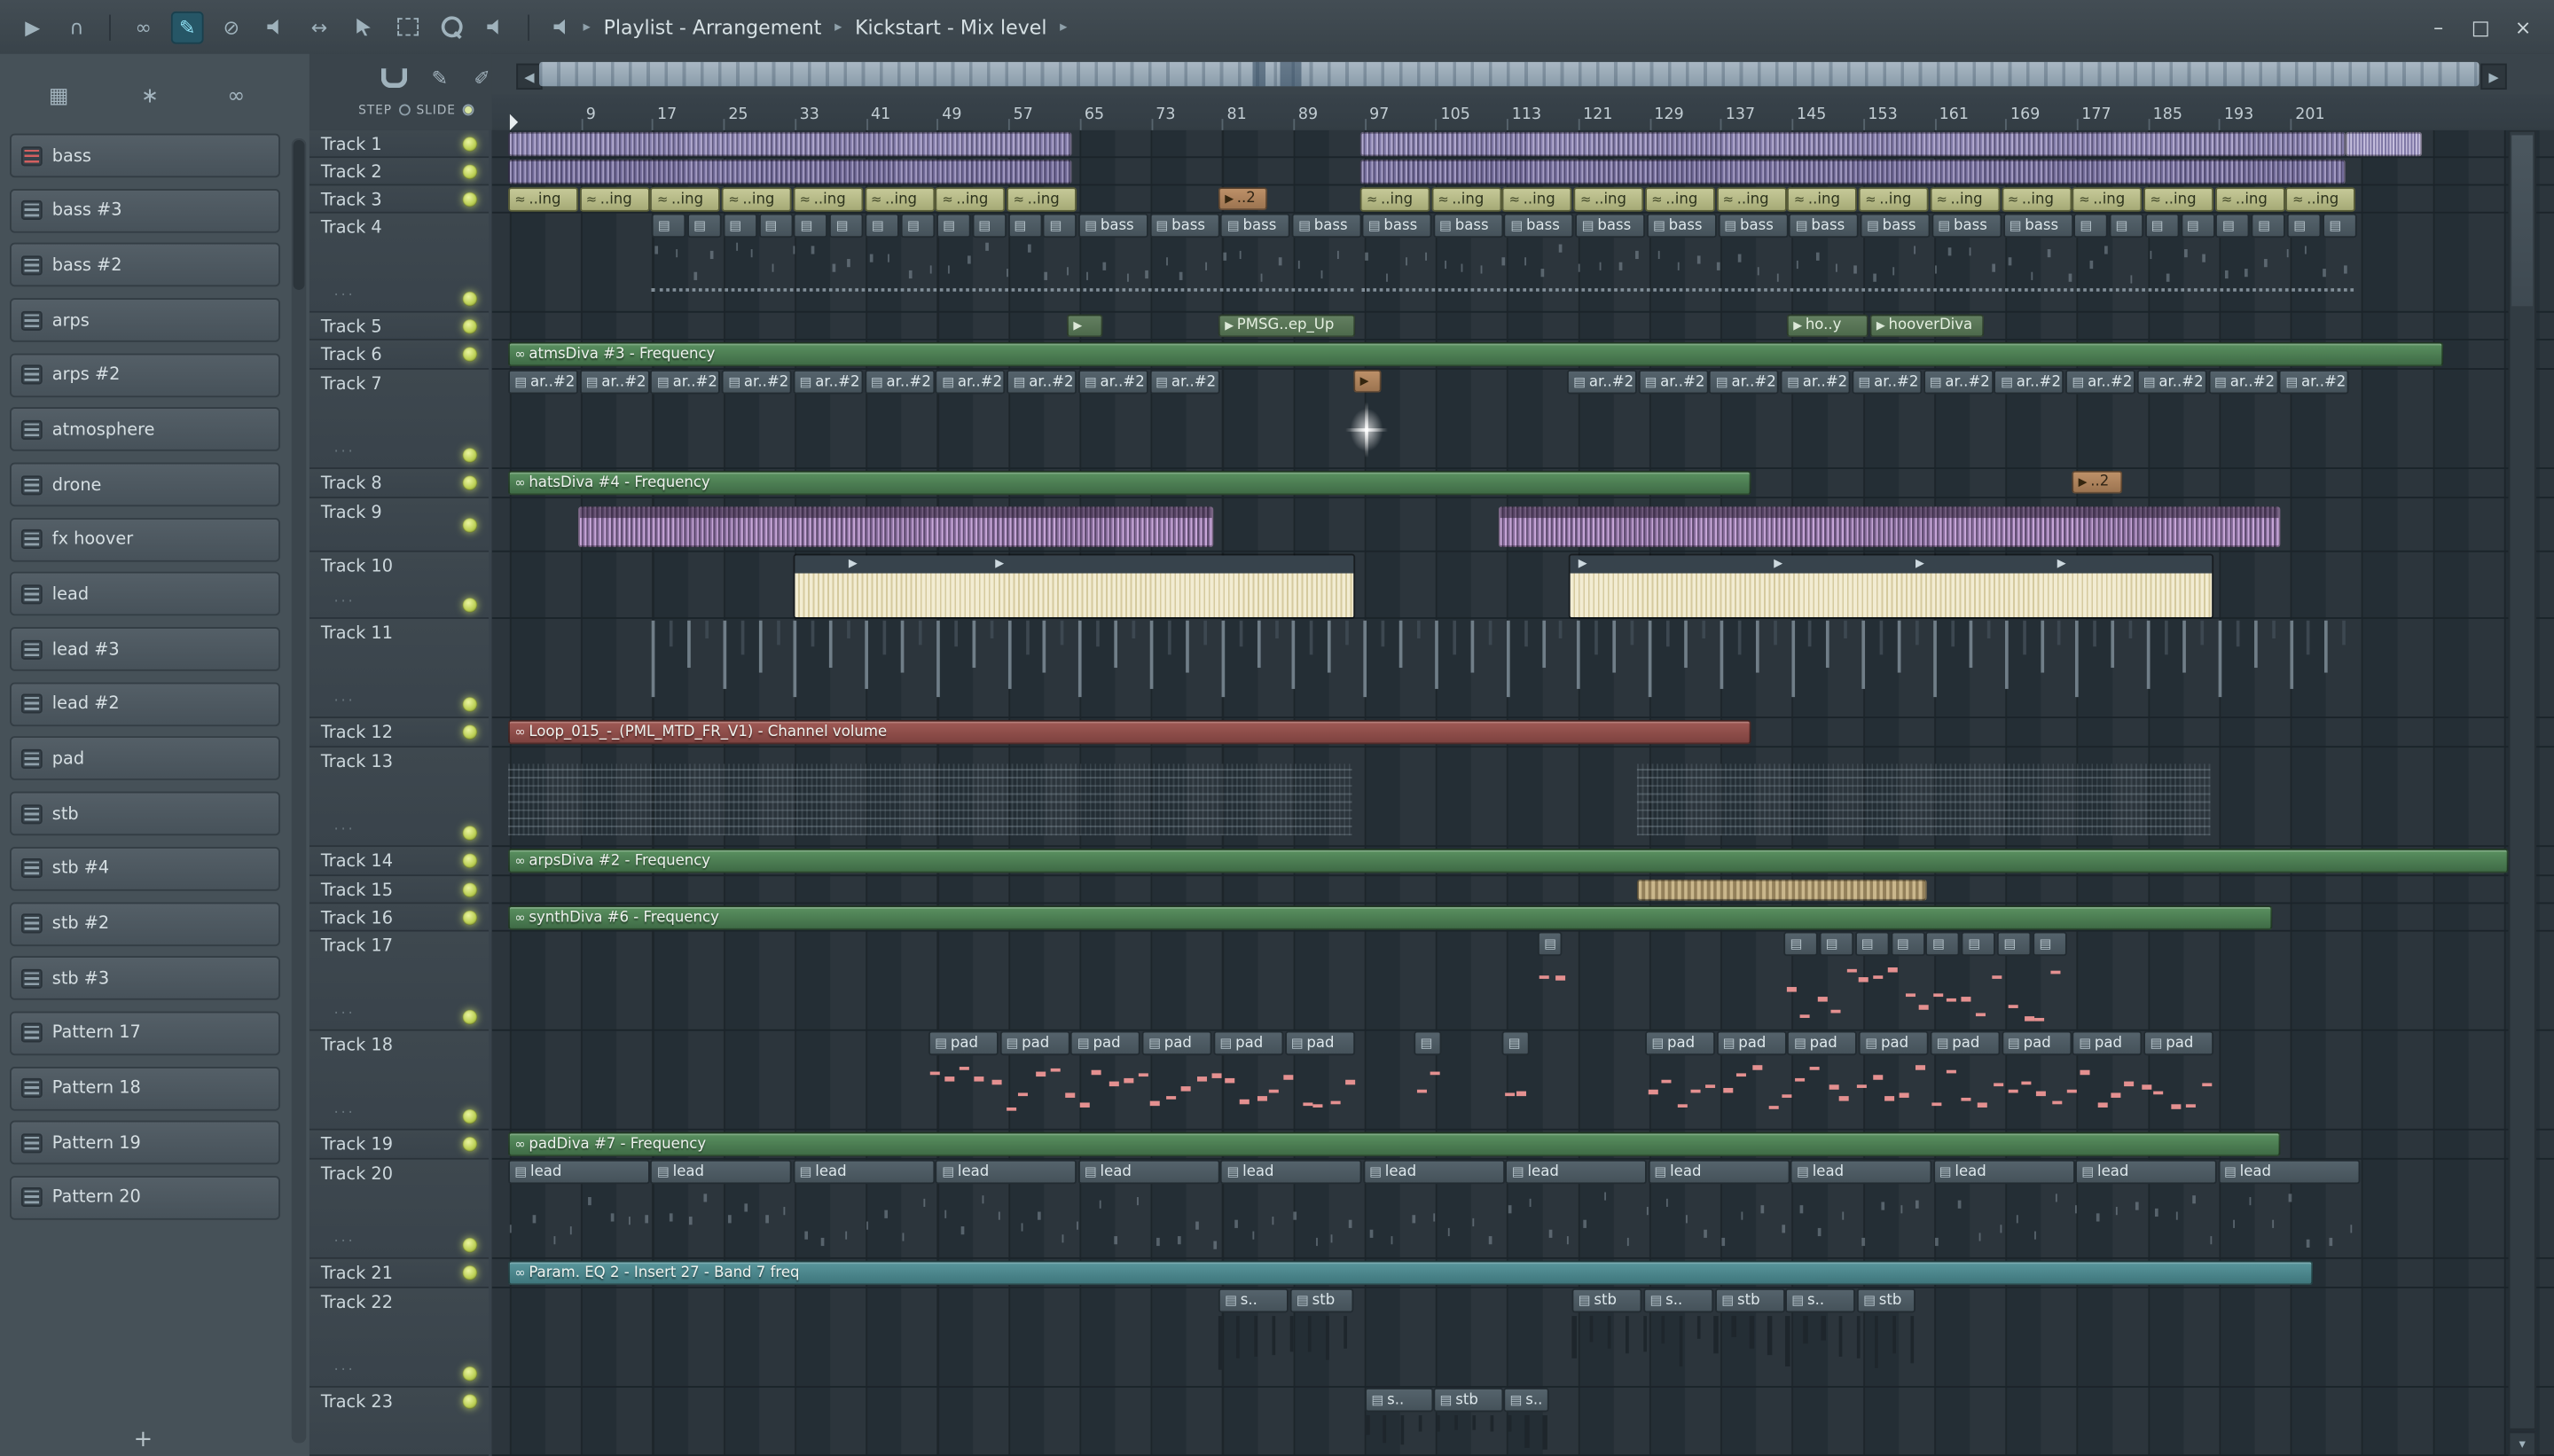  I want to click on pattern-list-item: bass #2, so click(145, 265).